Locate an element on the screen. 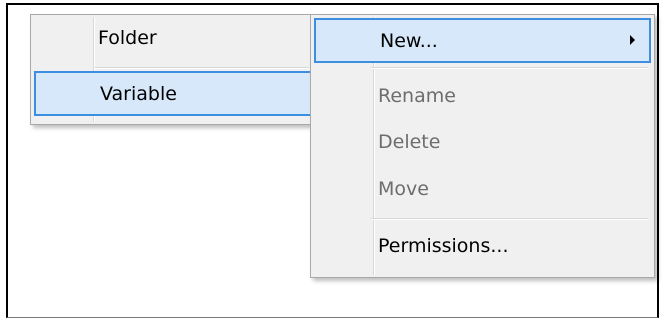  menu-item-label: Move is located at coordinates (403, 189).